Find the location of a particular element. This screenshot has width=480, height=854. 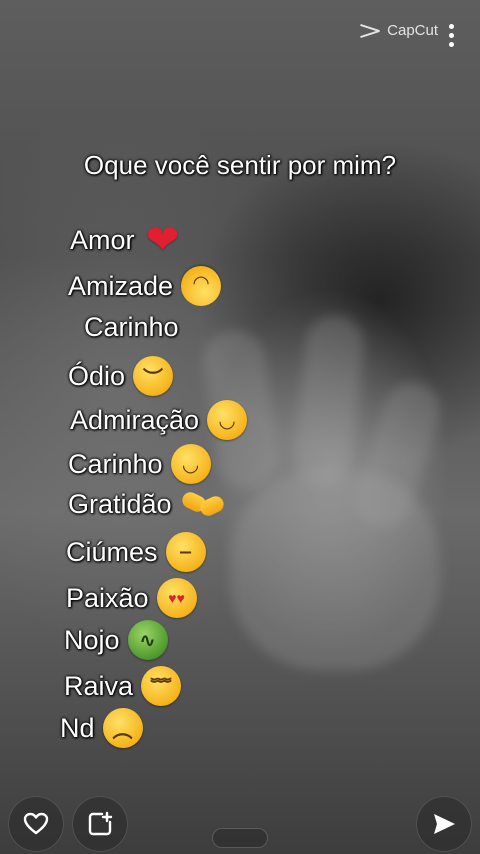

list-item: Gratidão is located at coordinates (147, 504).